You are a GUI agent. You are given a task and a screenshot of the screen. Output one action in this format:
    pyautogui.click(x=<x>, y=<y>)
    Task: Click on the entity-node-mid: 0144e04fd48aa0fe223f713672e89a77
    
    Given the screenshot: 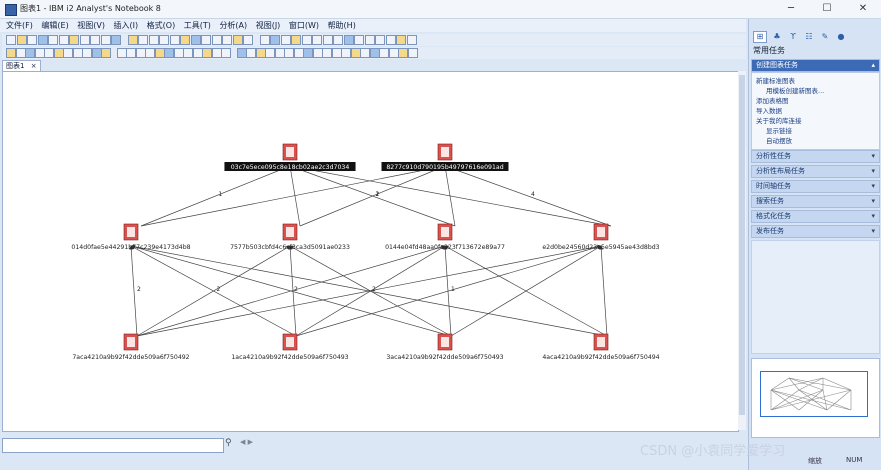 What is the action you would take?
    pyautogui.click(x=445, y=237)
    